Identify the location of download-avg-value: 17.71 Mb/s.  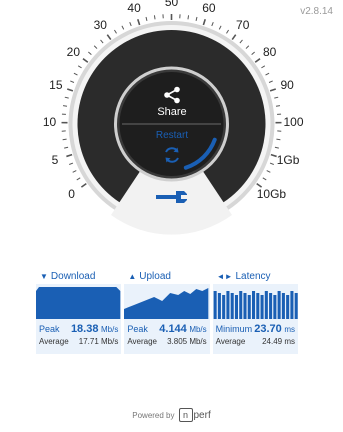
(98, 341).